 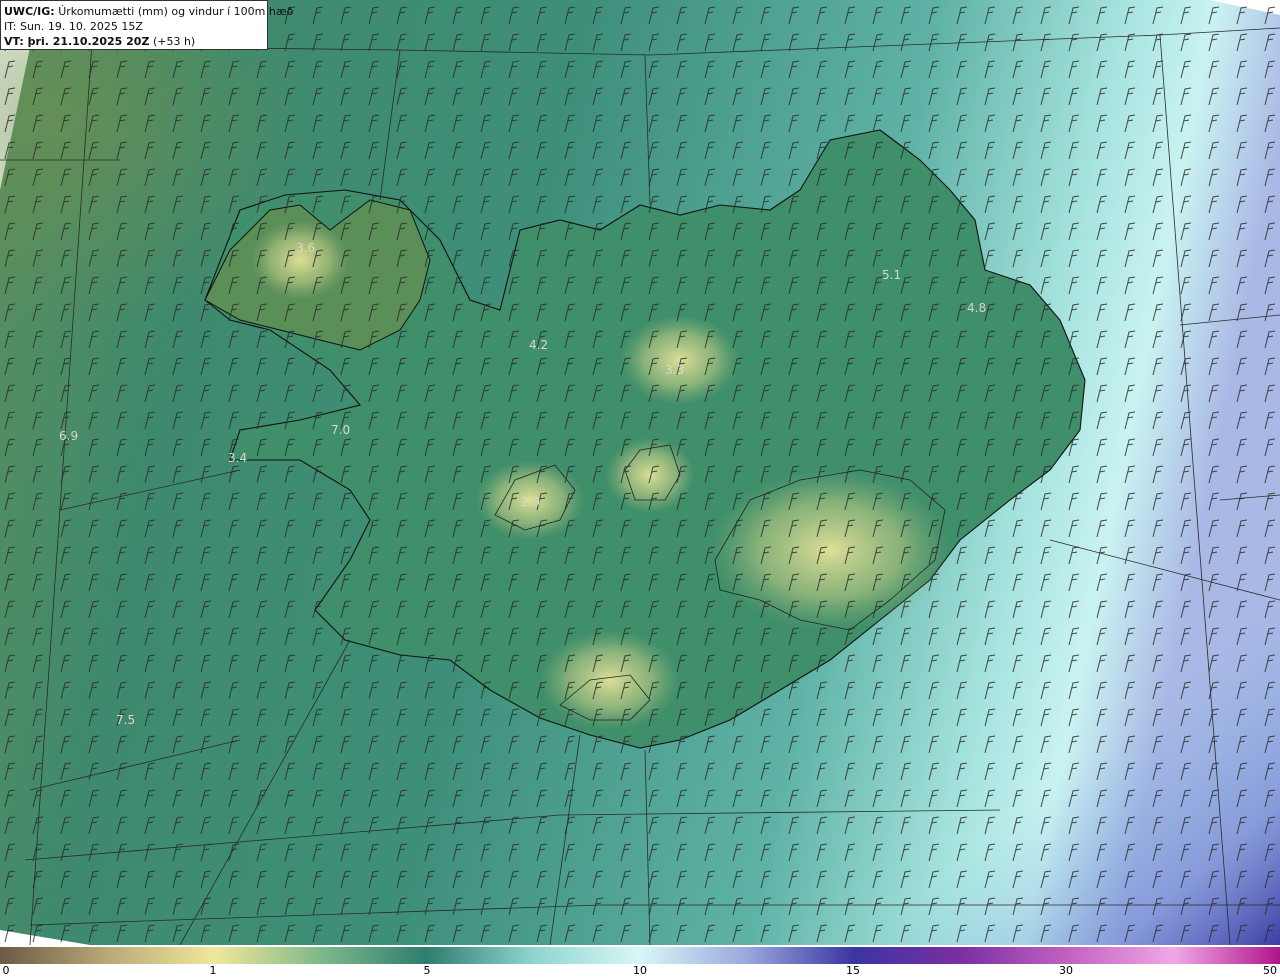 What do you see at coordinates (176, 11) in the screenshot?
I see `map-title: Úrkomumætti (mm) og vindur í 100m hæð` at bounding box center [176, 11].